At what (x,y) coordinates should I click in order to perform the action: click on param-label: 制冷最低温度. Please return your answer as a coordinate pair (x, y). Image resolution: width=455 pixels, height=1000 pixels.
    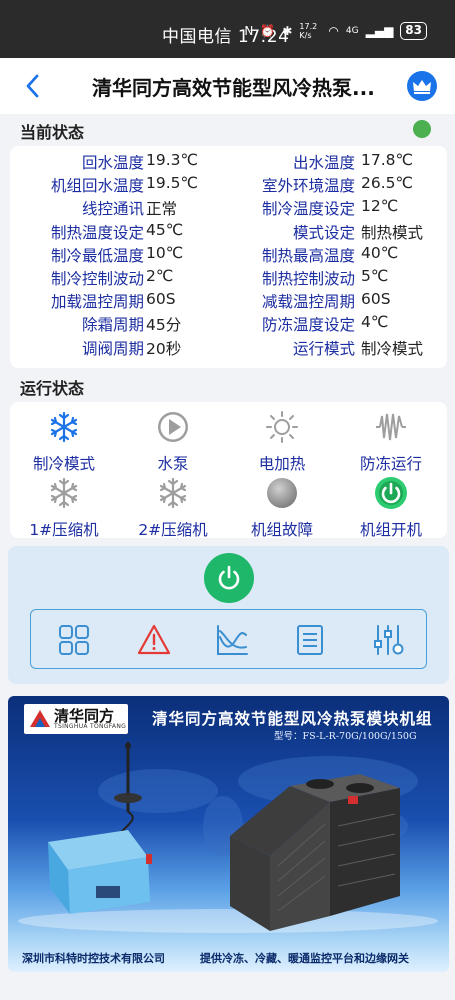
    Looking at the image, I should click on (97, 255).